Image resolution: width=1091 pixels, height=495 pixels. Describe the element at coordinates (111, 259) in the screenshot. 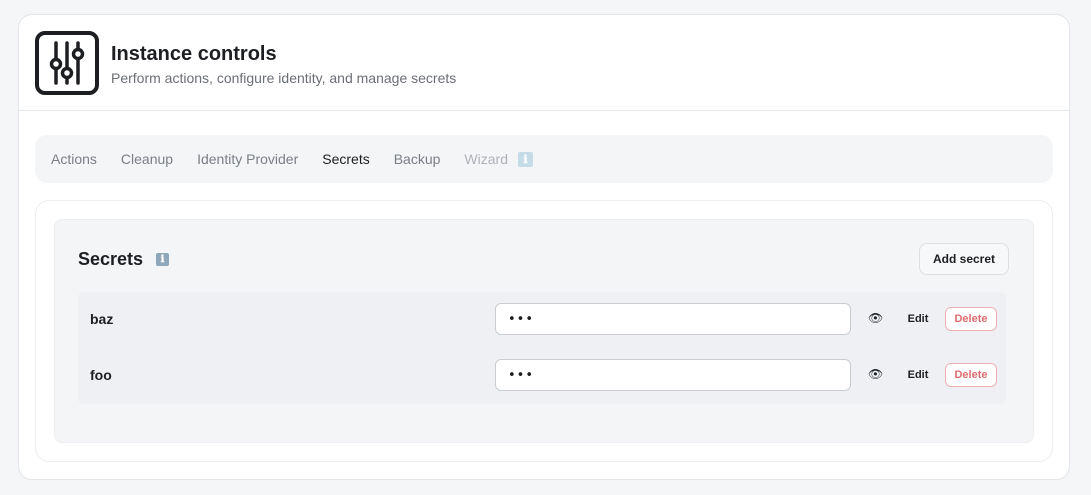

I see `section-title-label: Secrets` at that location.